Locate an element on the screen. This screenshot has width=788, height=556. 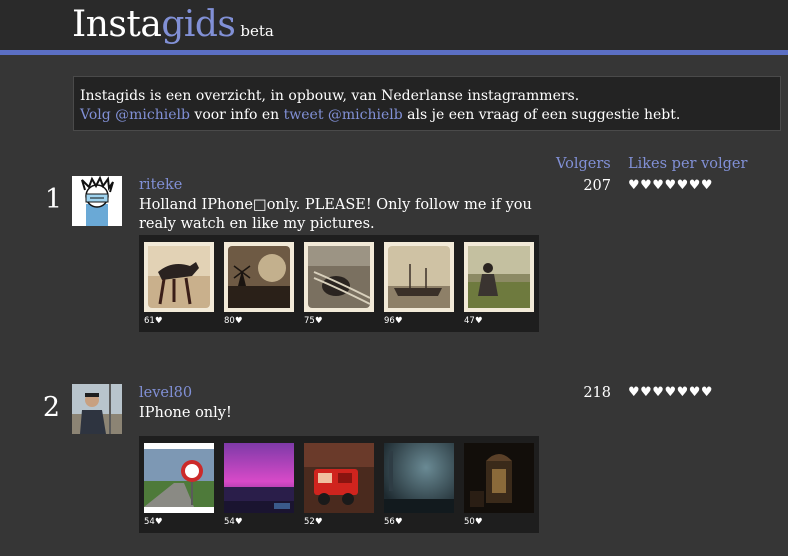
username-link: level80 is located at coordinates (165, 393).